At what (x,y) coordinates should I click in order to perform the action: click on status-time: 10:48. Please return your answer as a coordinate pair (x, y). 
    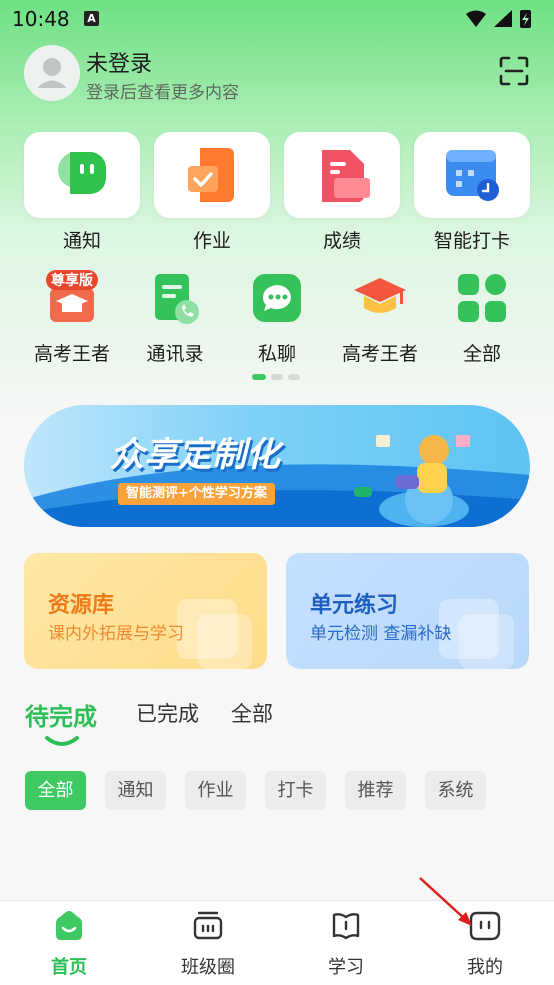
    Looking at the image, I should click on (41, 19).